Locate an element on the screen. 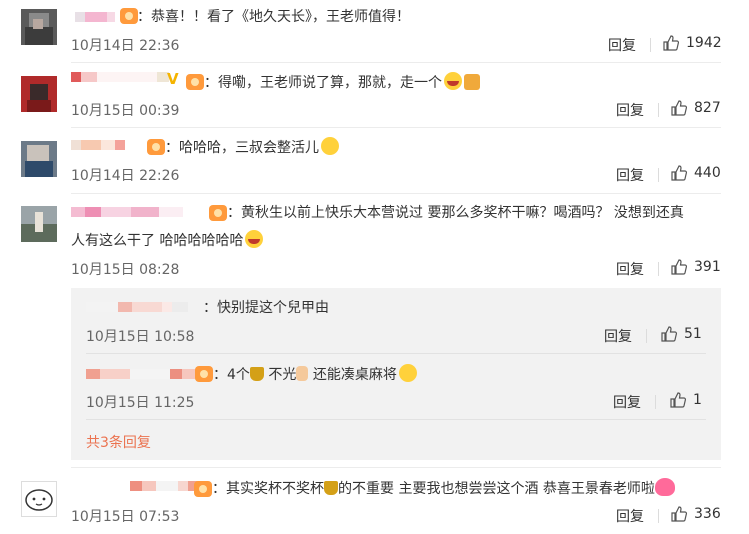 The height and width of the screenshot is (534, 749). like-count: 391 is located at coordinates (707, 267).